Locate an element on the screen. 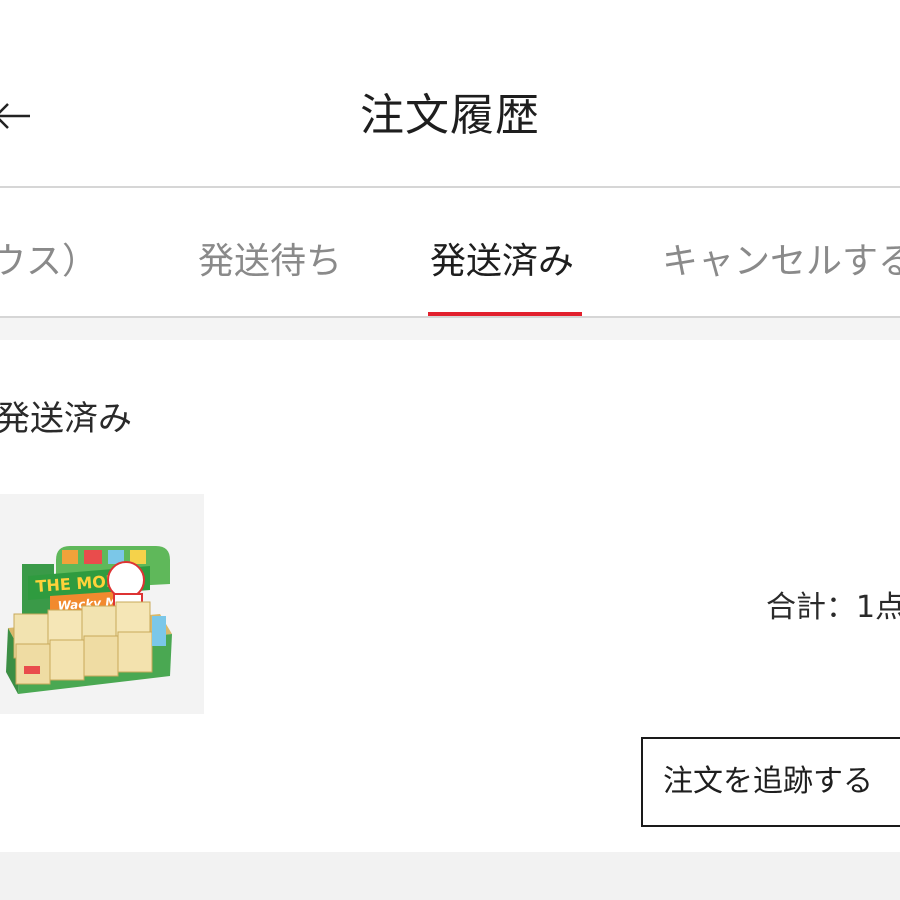 The height and width of the screenshot is (900, 900). product-box-illustration: THE MON Wacky Mart is located at coordinates (89, 620).